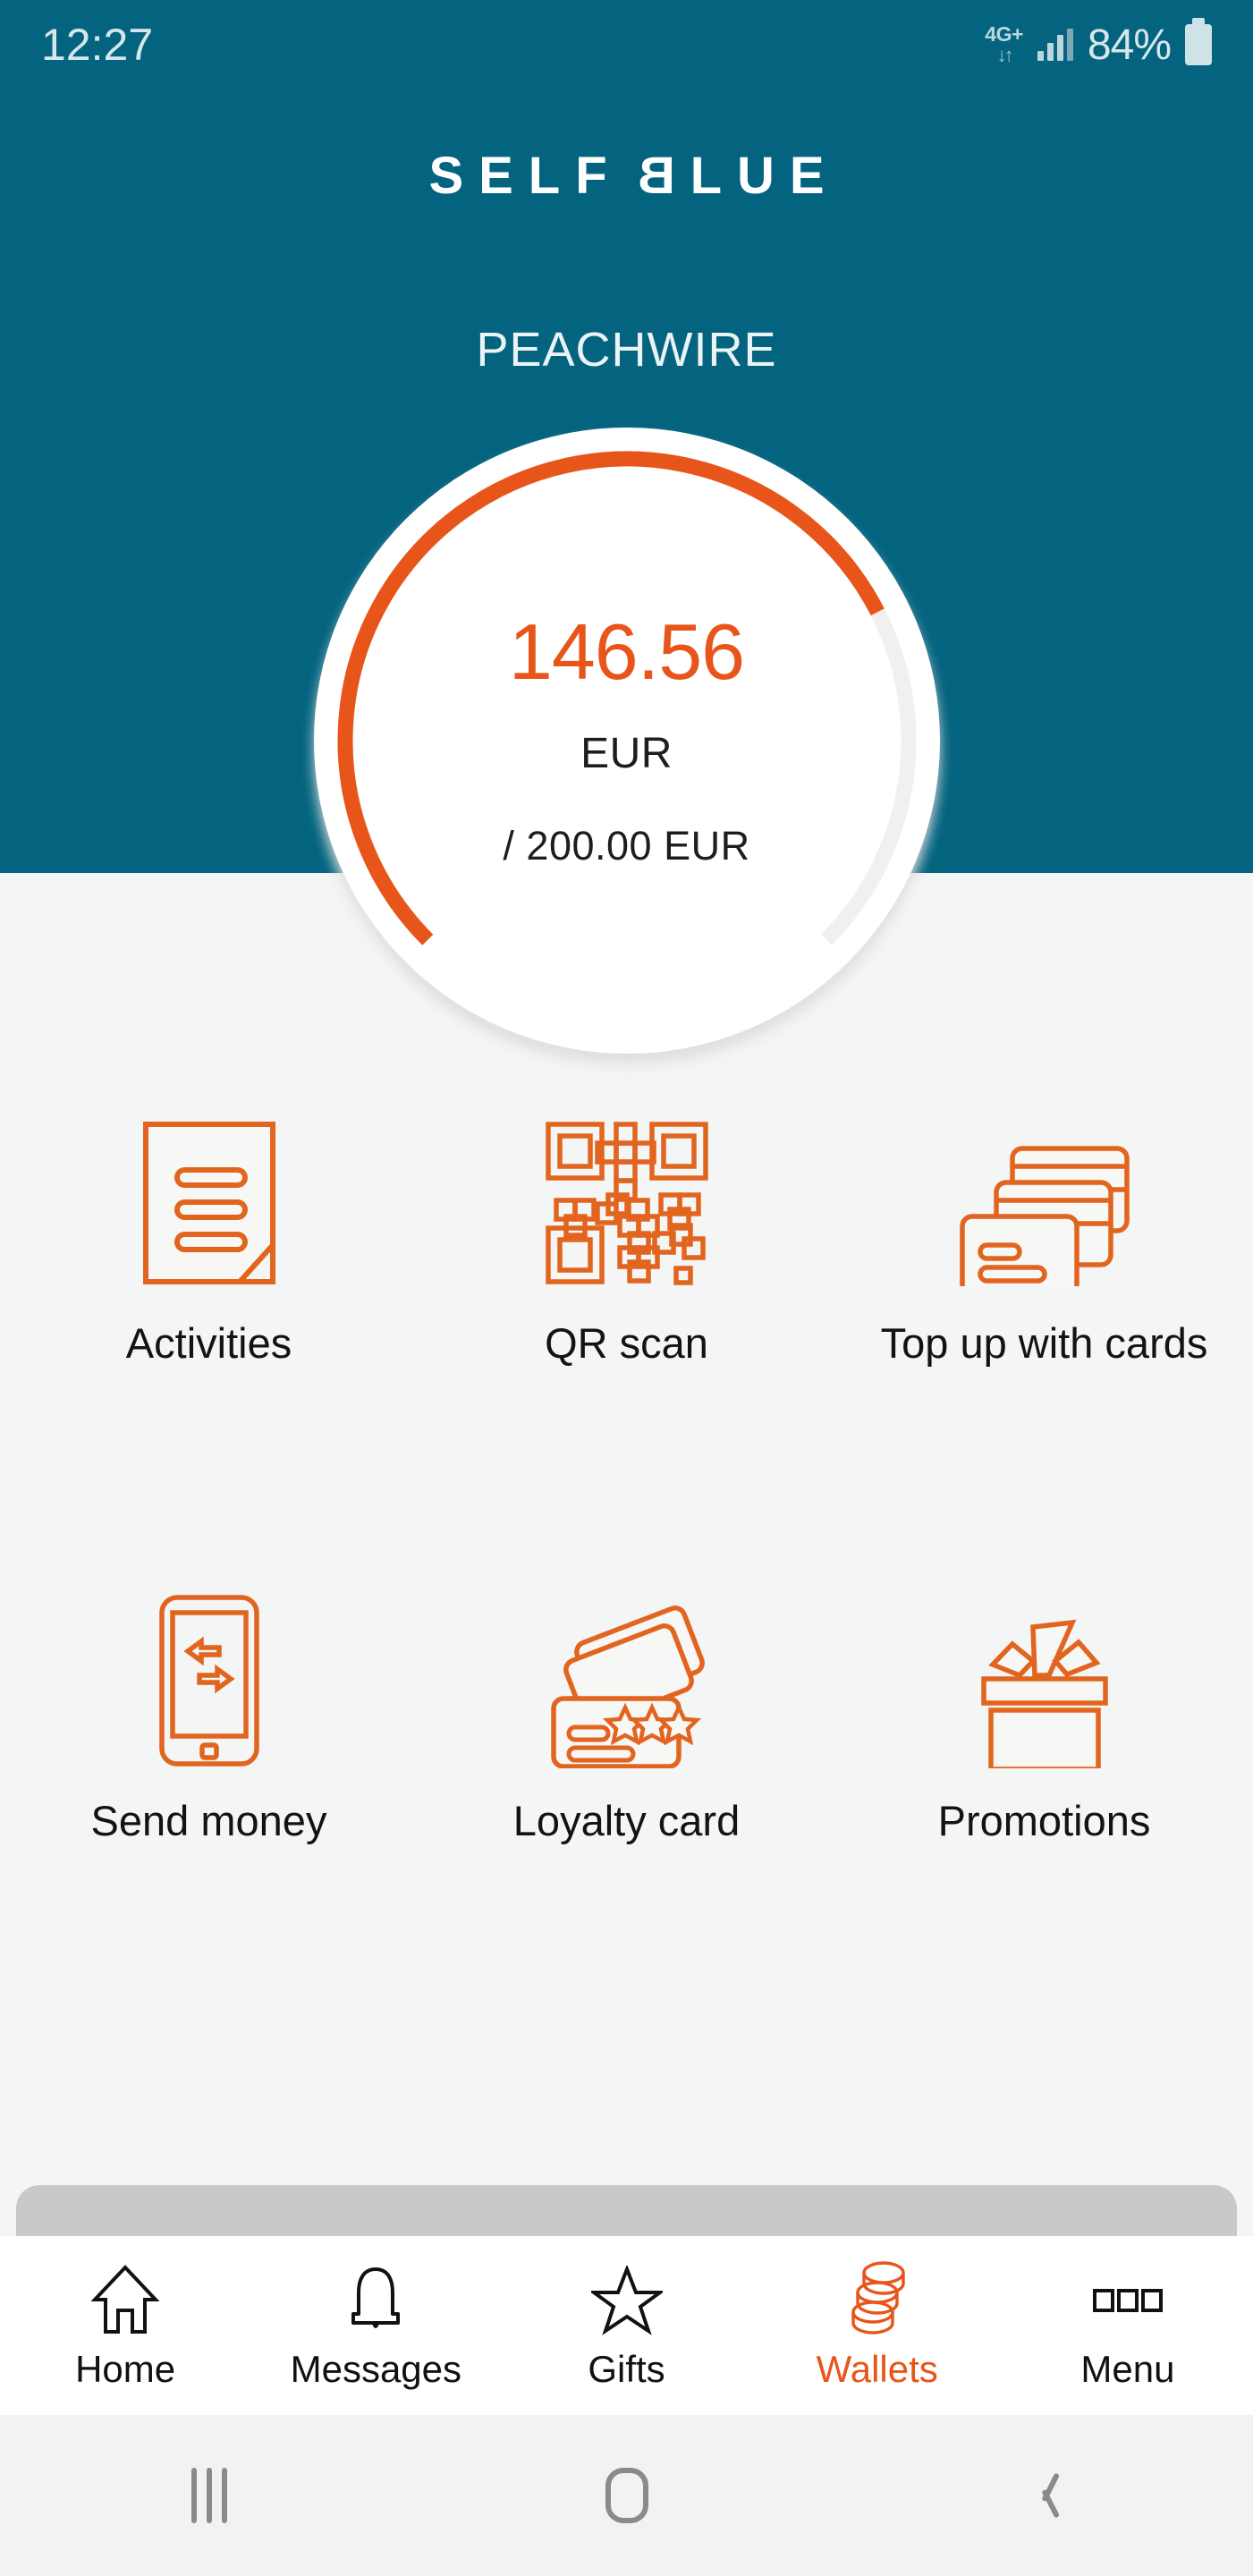 The width and height of the screenshot is (1253, 2576). I want to click on signal-bars-icon, so click(1055, 45).